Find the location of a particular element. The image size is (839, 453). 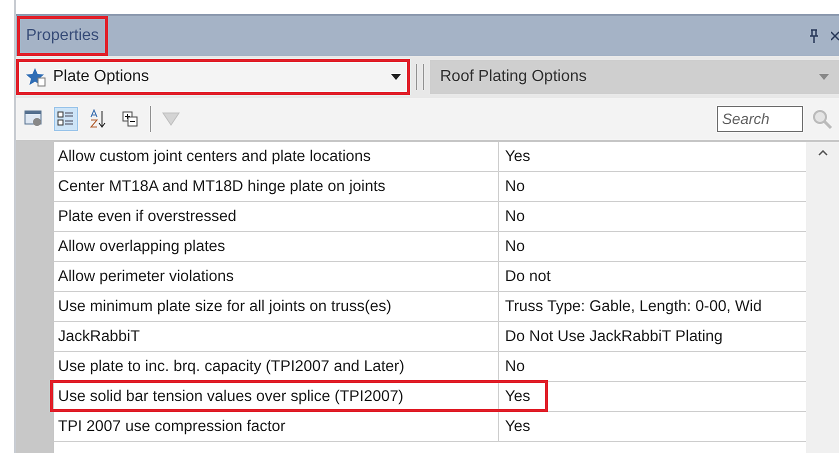

scroll-up-icon is located at coordinates (823, 153).